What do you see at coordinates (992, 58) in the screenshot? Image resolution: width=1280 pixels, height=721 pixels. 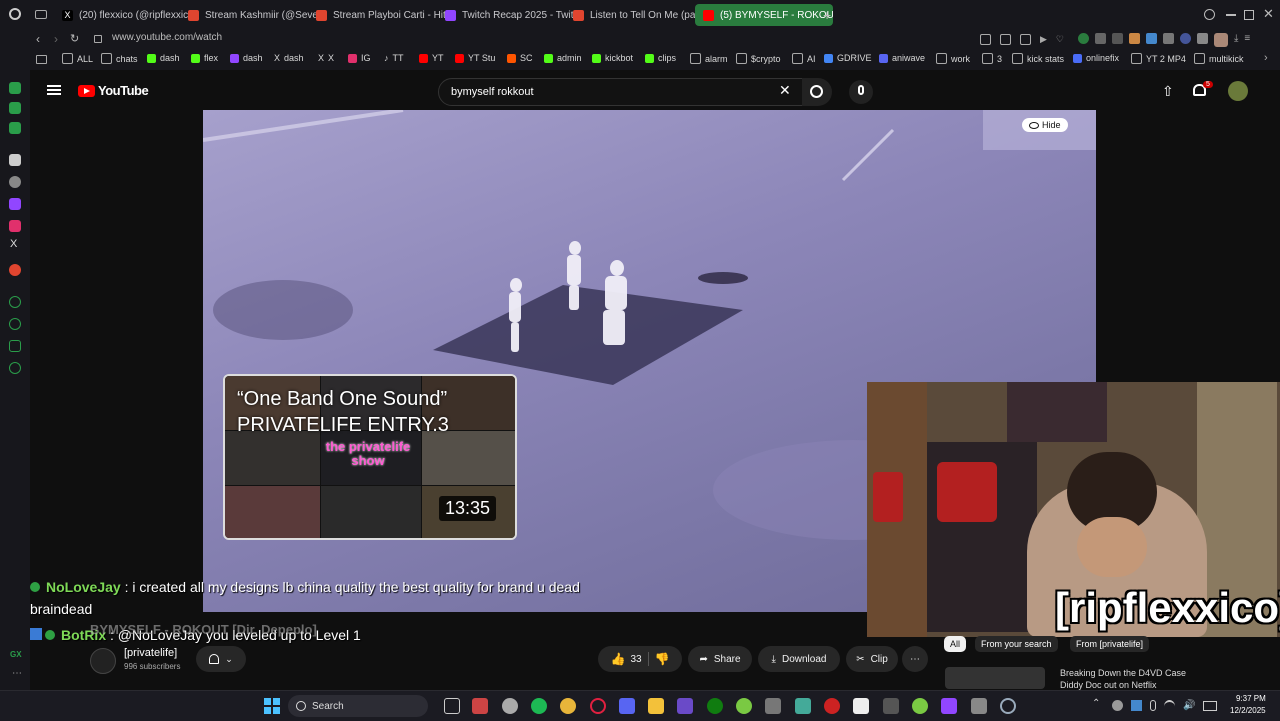 I see `bookmark-item: 3` at bounding box center [992, 58].